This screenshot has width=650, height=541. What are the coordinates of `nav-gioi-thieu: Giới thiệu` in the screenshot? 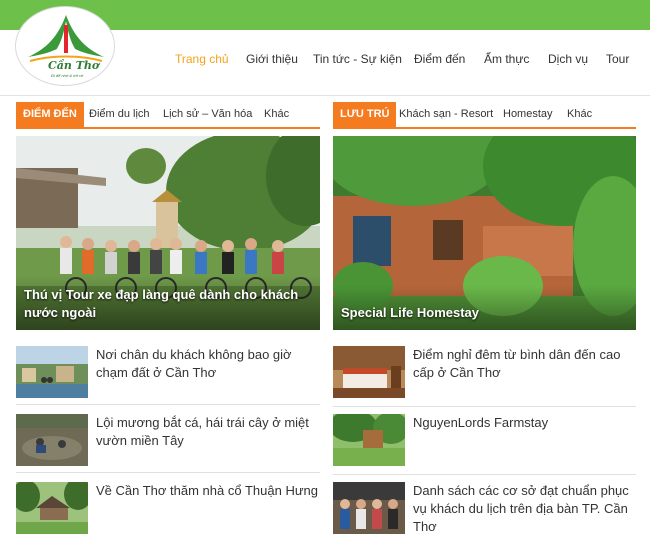 It's located at (272, 60).